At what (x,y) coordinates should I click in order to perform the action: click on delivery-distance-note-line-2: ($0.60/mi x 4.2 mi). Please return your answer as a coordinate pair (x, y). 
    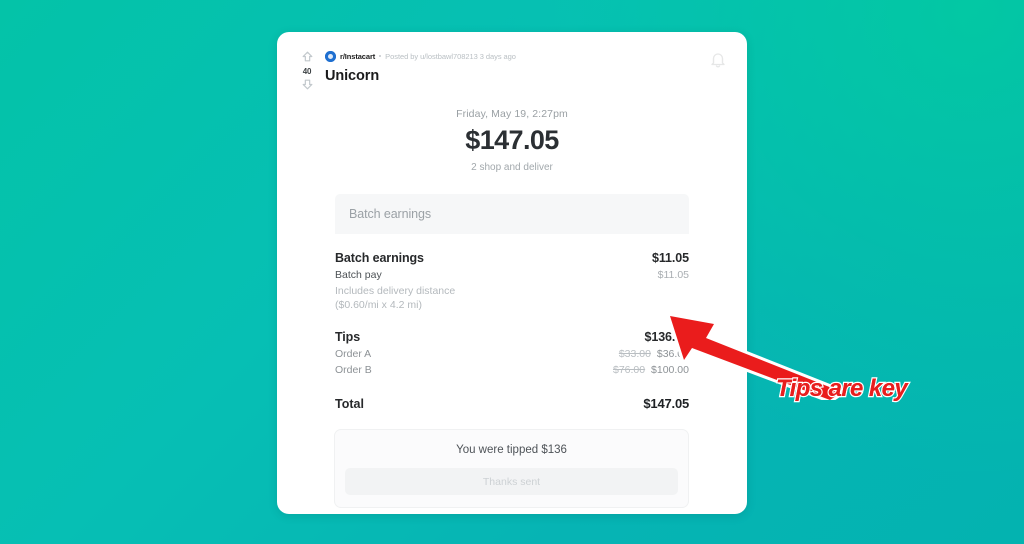
    Looking at the image, I should click on (378, 305).